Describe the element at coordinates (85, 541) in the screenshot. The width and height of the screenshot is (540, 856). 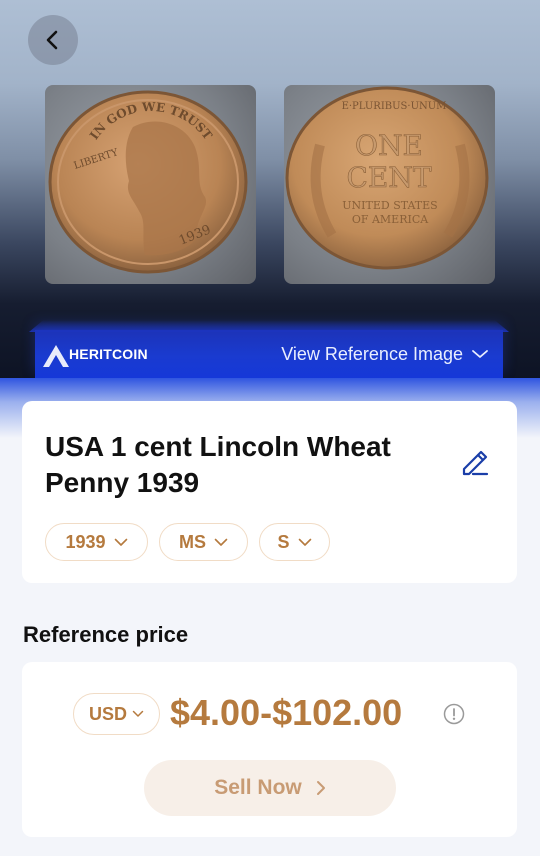
I see `year-filter-value: 1939` at that location.